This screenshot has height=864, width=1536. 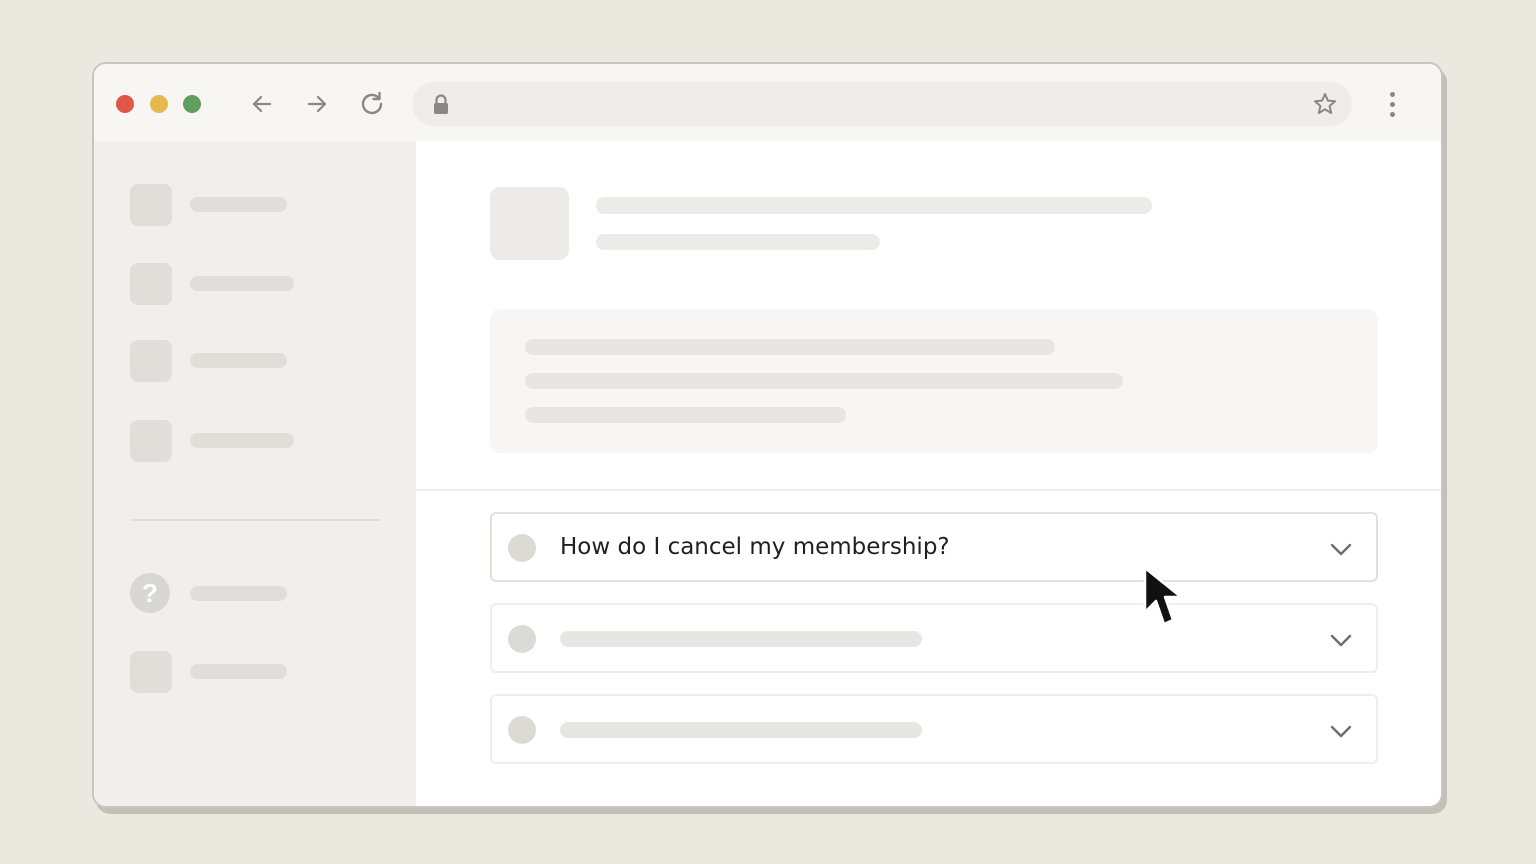 I want to click on arrow-right-icon, so click(x=317, y=104).